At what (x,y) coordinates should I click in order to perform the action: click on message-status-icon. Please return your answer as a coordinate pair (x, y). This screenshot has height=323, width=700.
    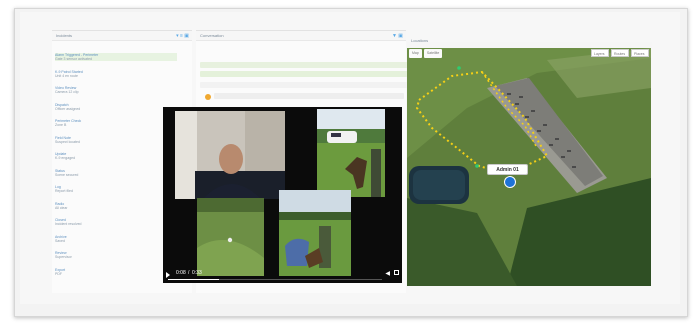
    Looking at the image, I should click on (208, 97).